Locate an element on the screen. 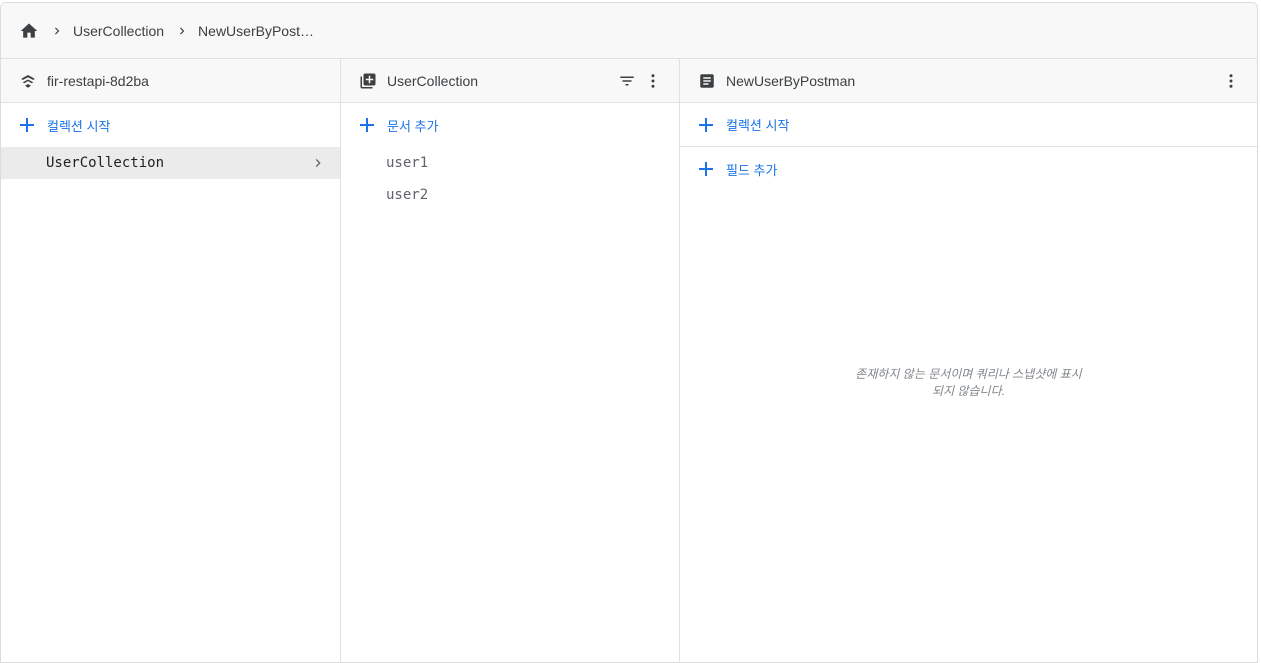 The image size is (1261, 663). filter-icon is located at coordinates (627, 81).